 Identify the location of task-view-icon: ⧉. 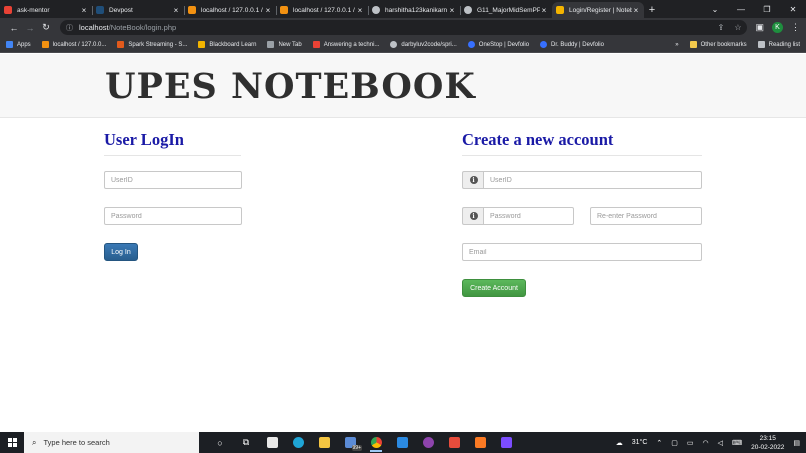
(246, 442).